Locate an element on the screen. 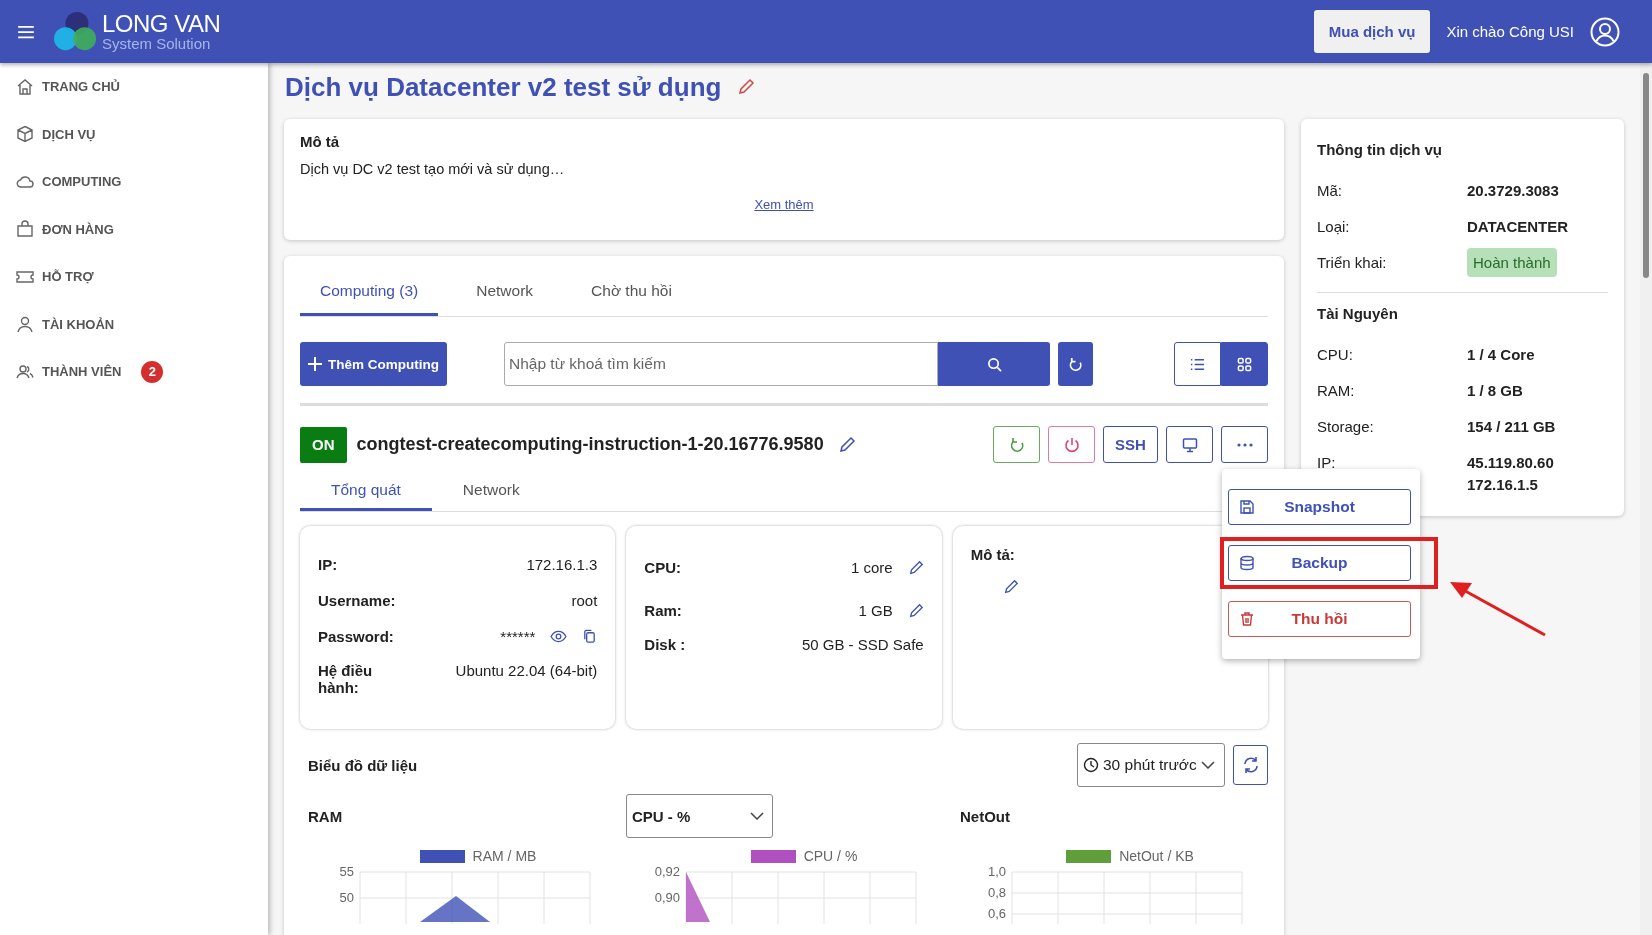  refresh-button is located at coordinates (1250, 765).